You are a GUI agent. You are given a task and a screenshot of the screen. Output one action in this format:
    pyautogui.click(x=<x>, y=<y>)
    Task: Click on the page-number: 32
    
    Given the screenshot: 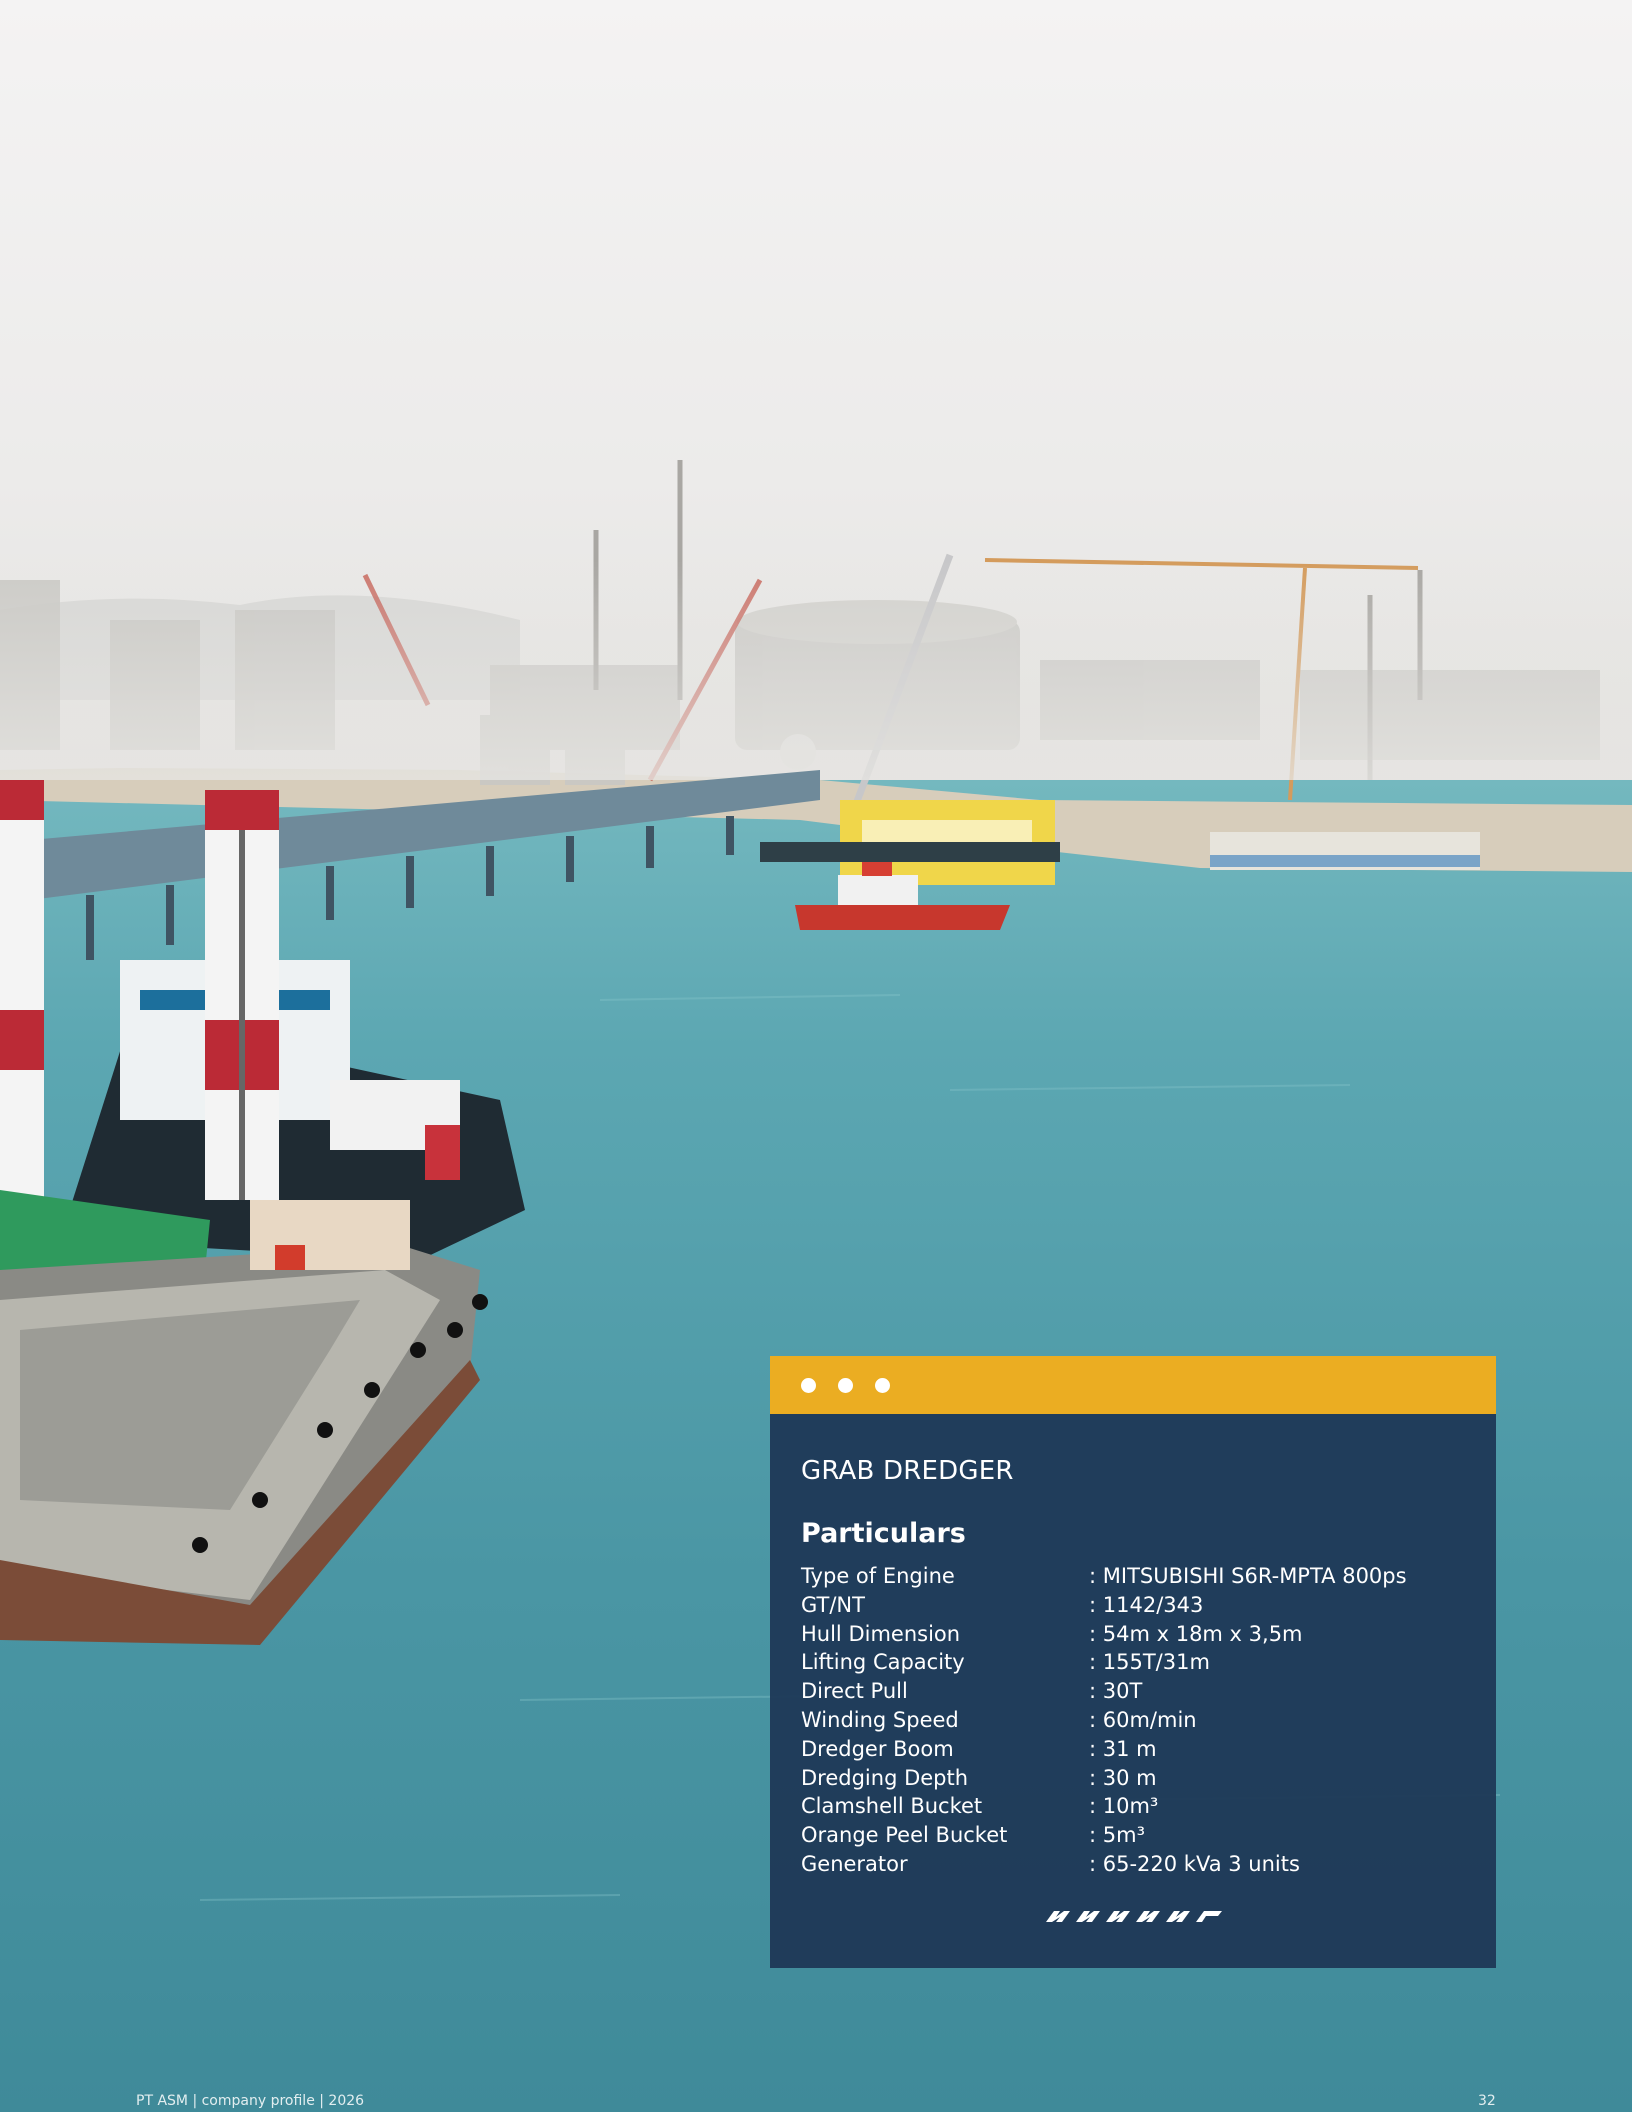 What is the action you would take?
    pyautogui.click(x=1487, y=2101)
    